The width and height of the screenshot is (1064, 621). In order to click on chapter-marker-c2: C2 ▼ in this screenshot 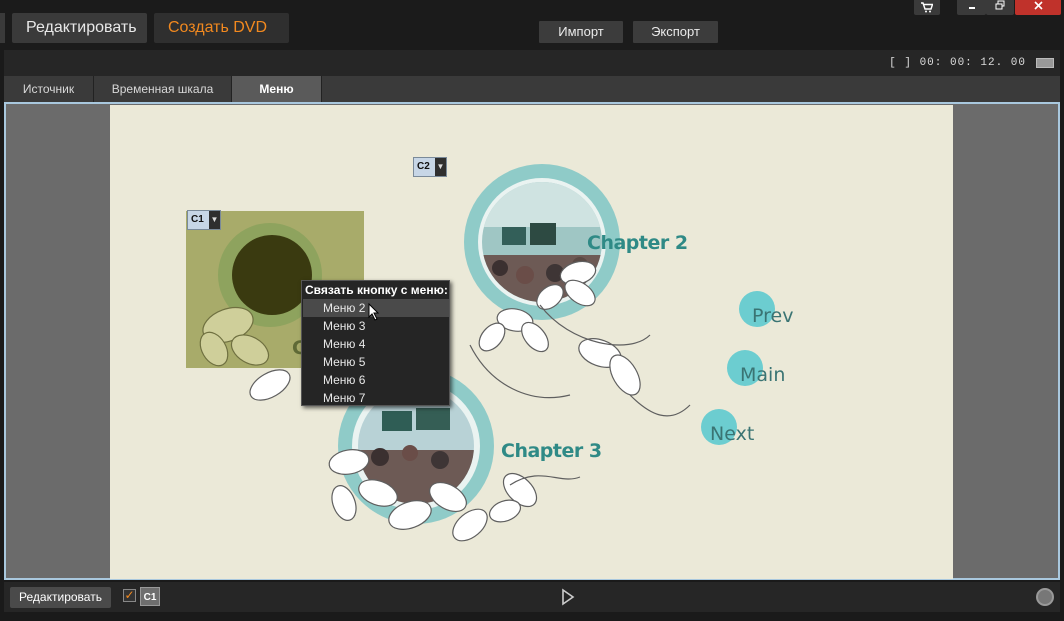, I will do `click(430, 167)`.